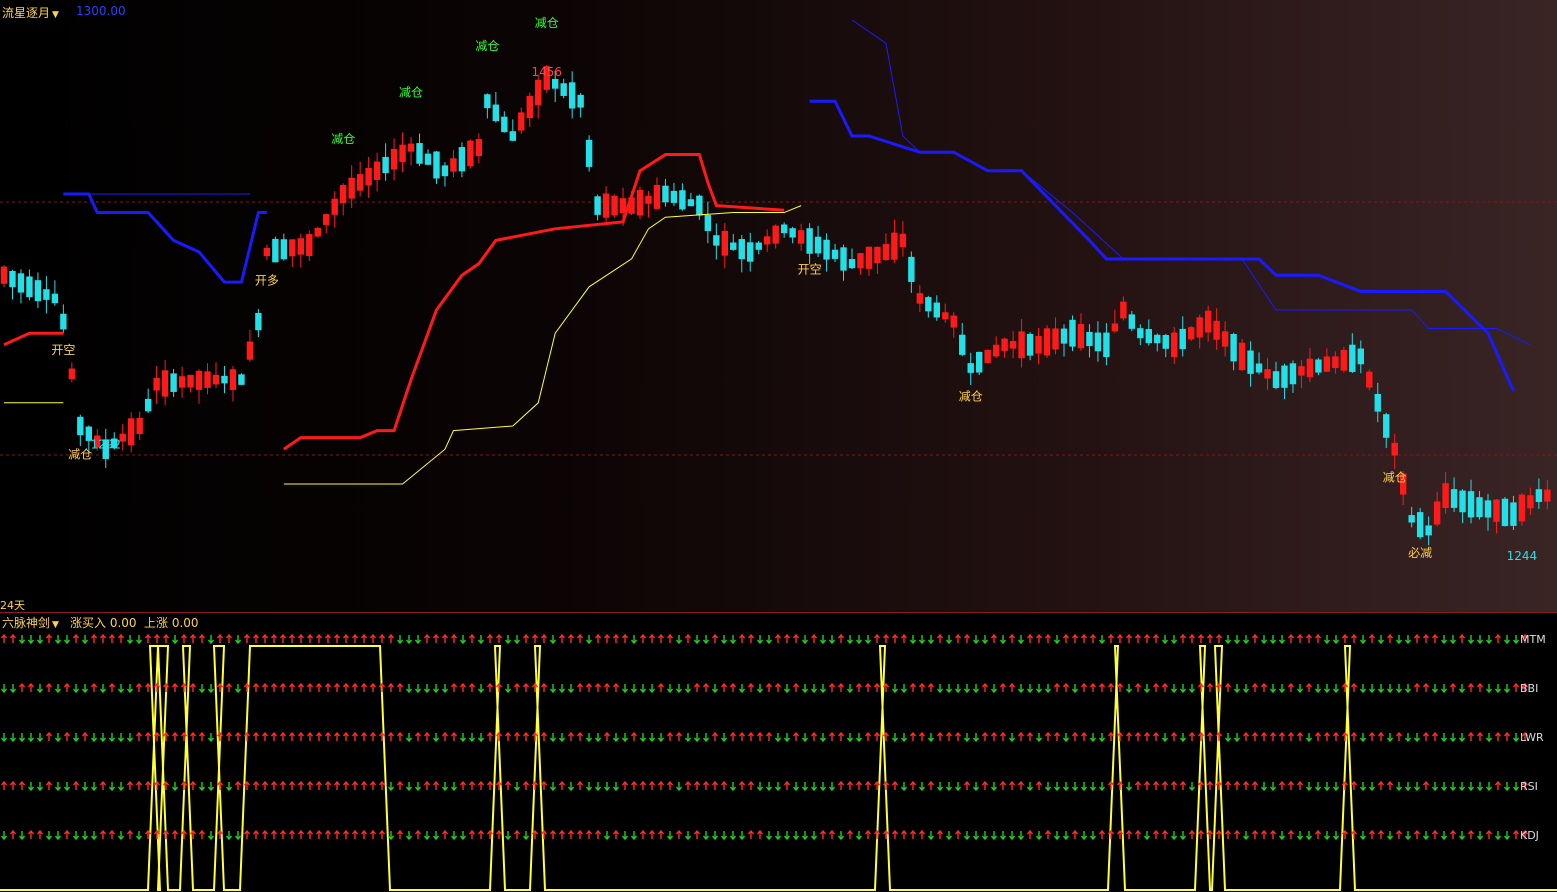 This screenshot has height=892, width=1557. I want to click on indicator-label: BBI, so click(1529, 688).